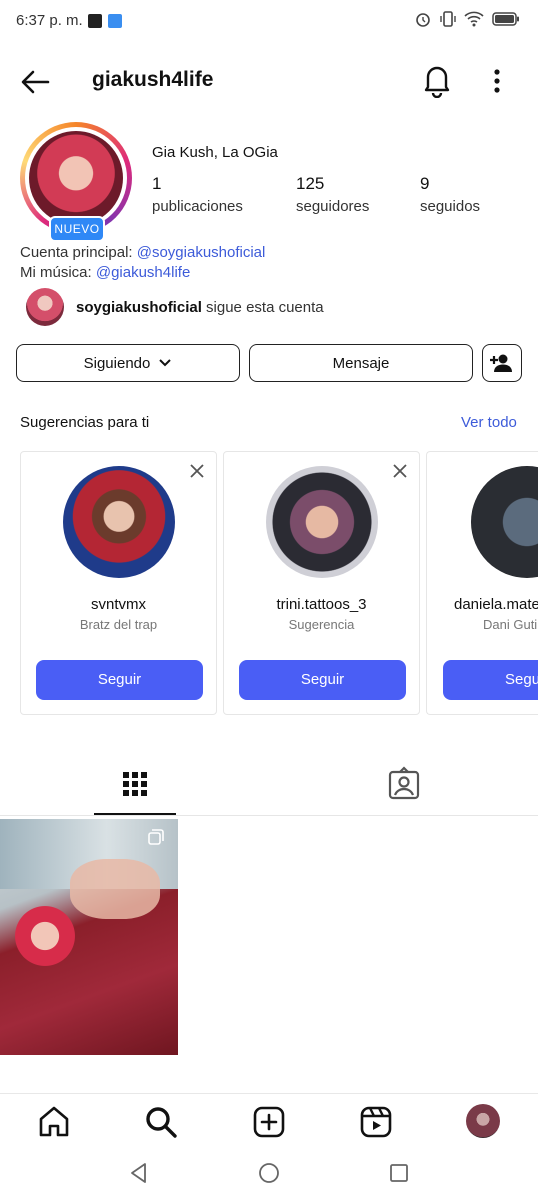 This screenshot has width=538, height=1200. What do you see at coordinates (54, 1122) in the screenshot?
I see `home-icon` at bounding box center [54, 1122].